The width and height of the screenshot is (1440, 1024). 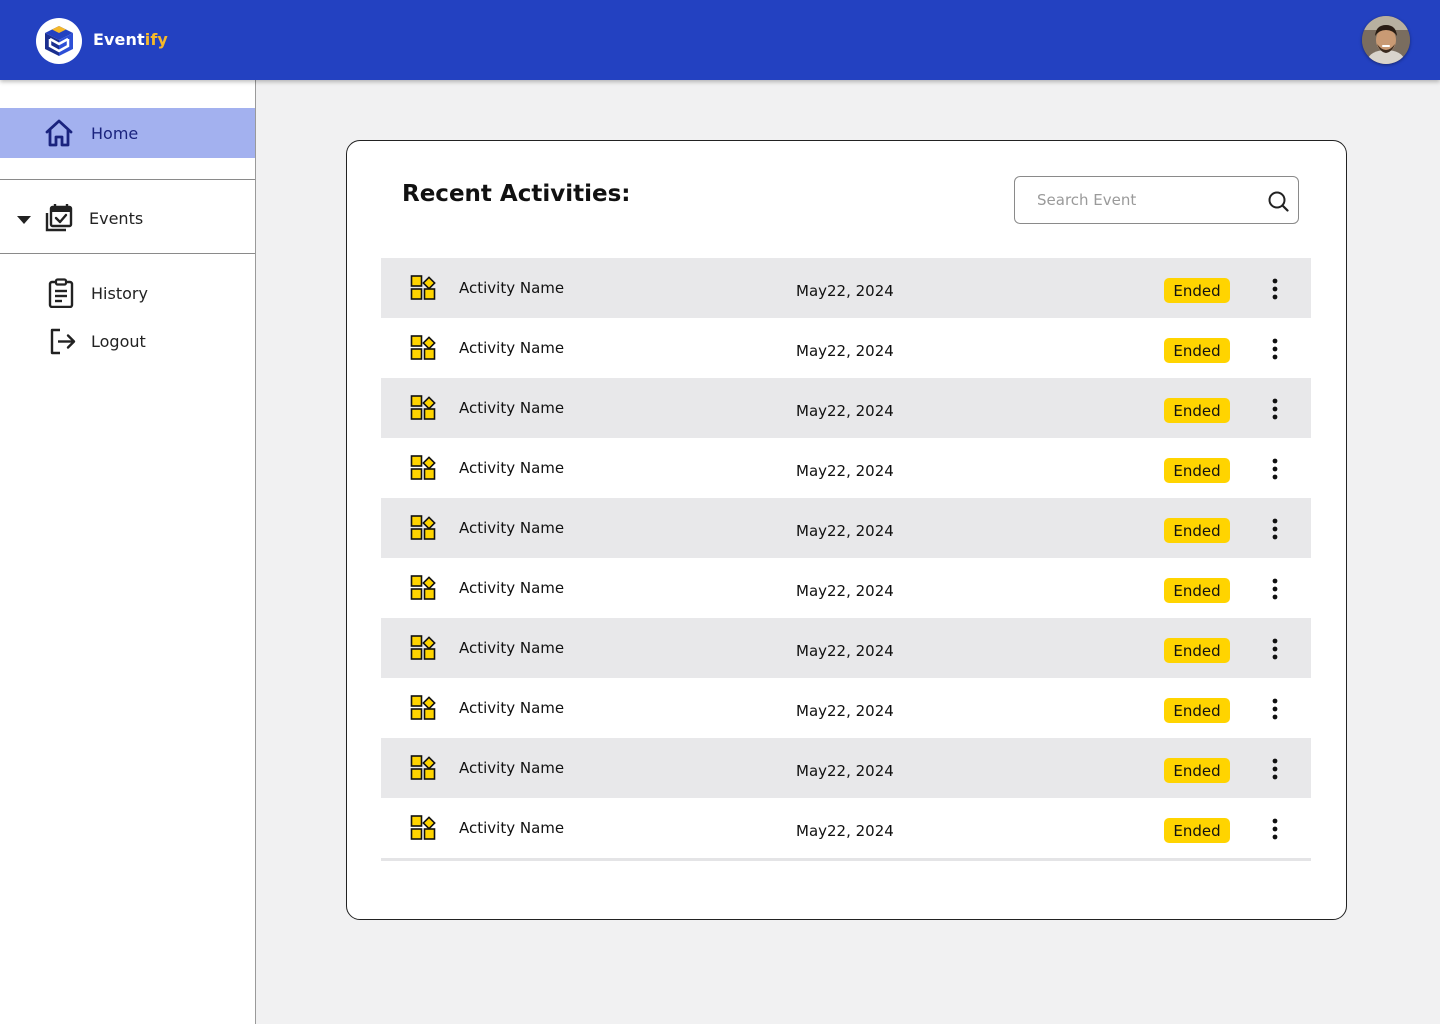 I want to click on search-icon, so click(x=1278, y=201).